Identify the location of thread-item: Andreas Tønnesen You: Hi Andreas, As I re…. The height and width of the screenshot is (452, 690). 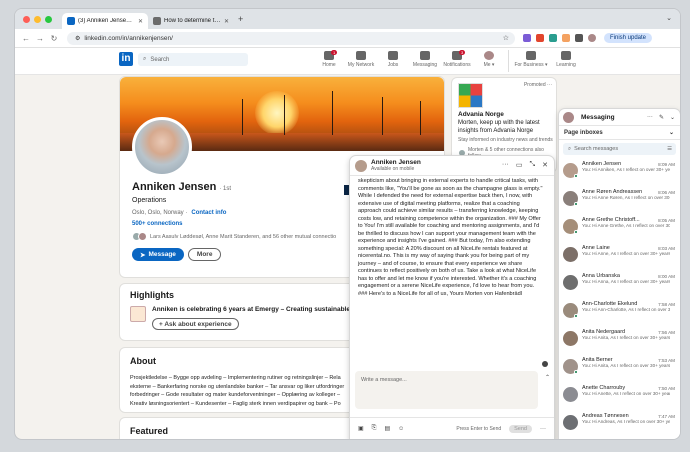
(619, 424).